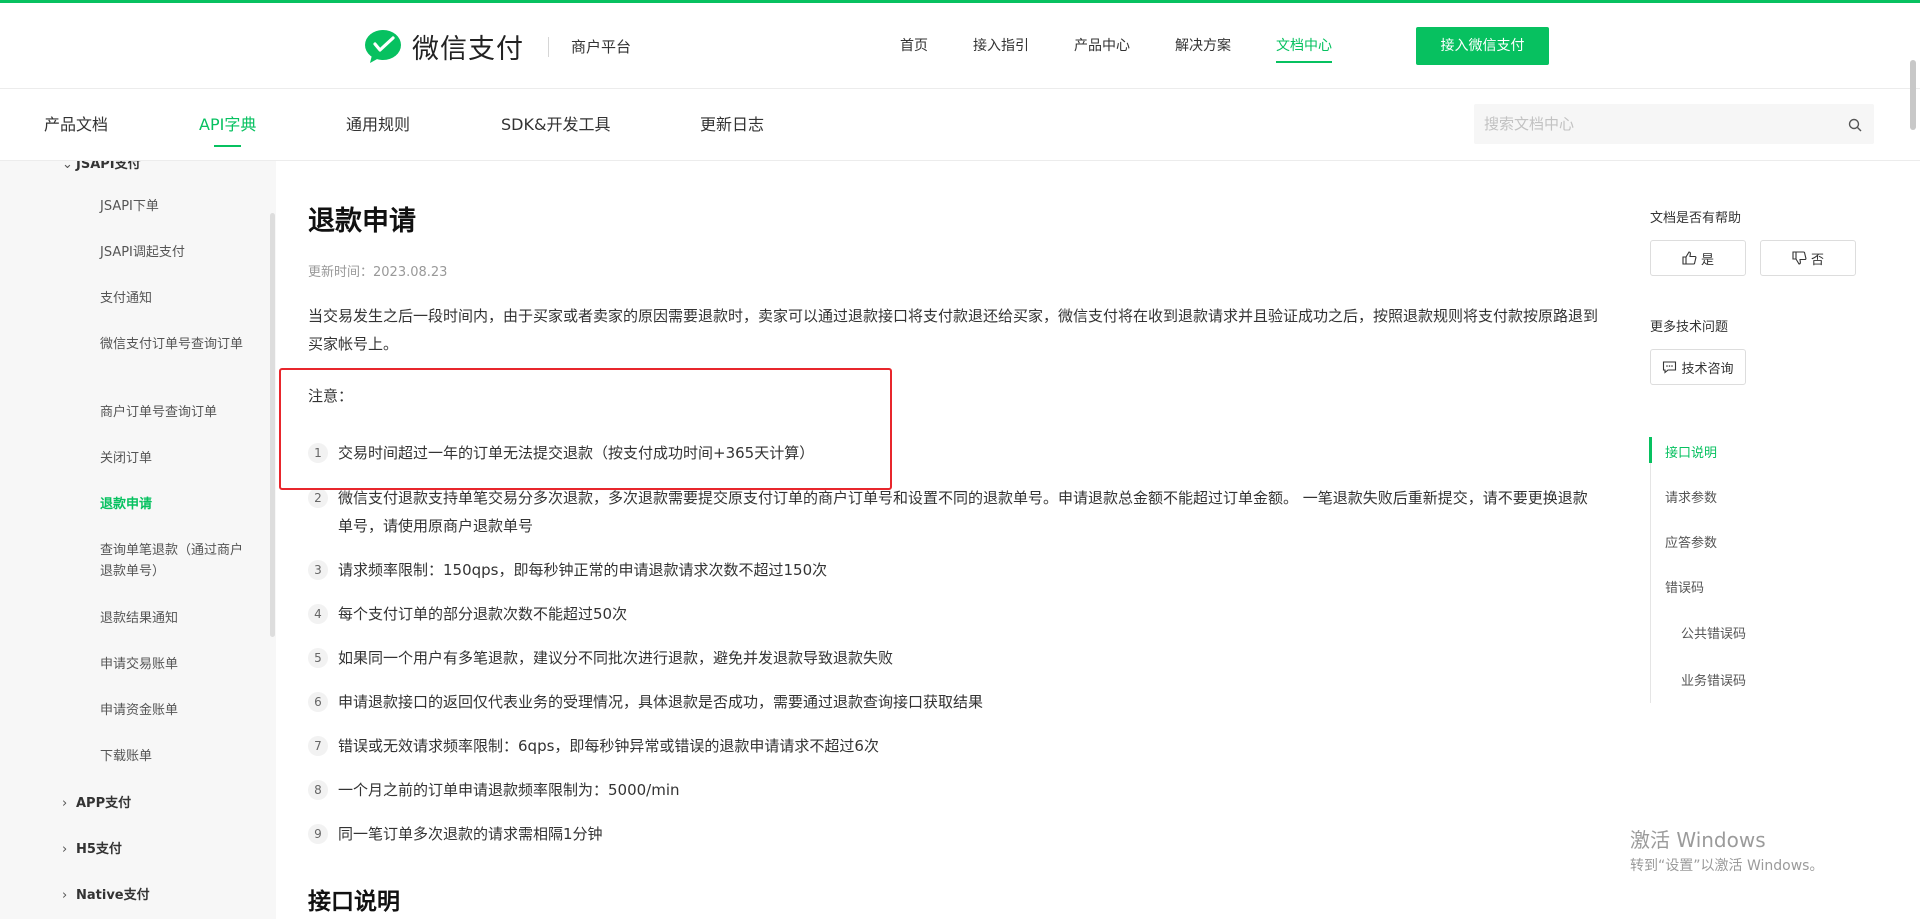  I want to click on note-text: 一个月之前的订单申请退款频率限制为：5000/min, so click(509, 790).